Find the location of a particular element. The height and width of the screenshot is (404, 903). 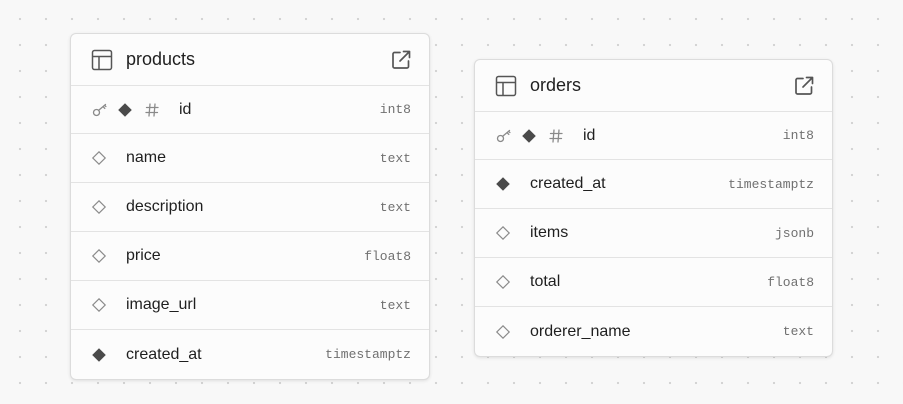

column-name: orderer_name is located at coordinates (580, 331).